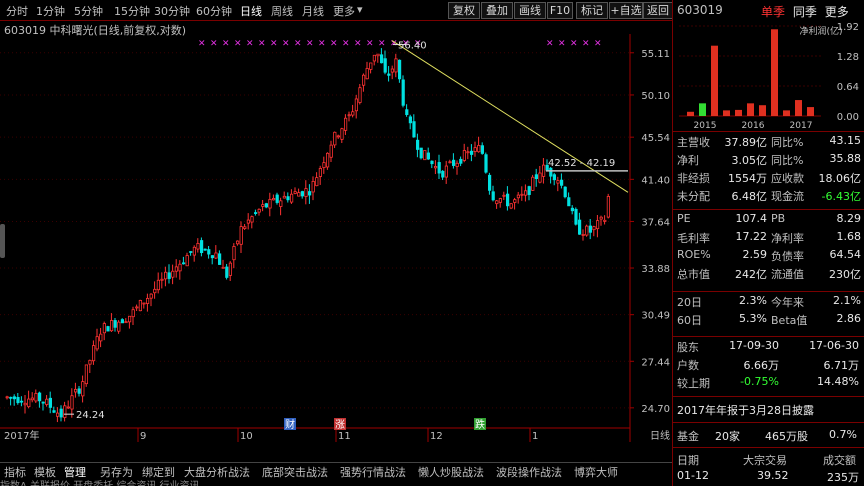 This screenshot has height=486, width=864. Describe the element at coordinates (684, 218) in the screenshot. I see `val-l1: PE` at that location.